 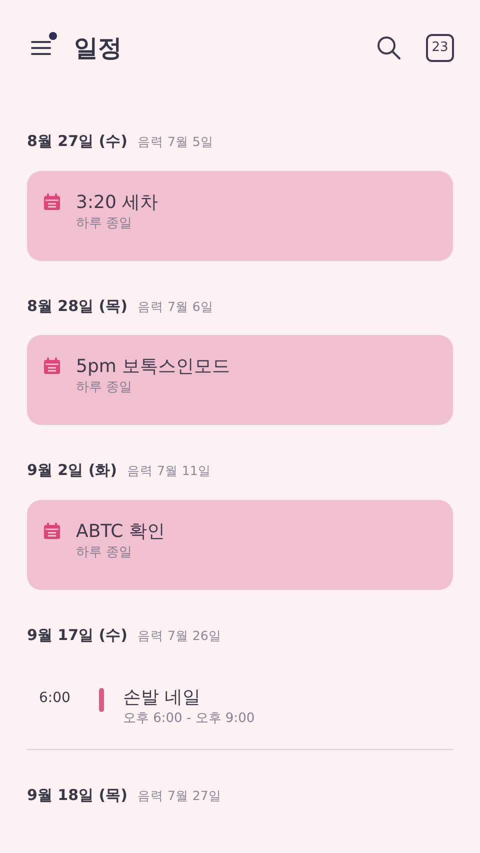 What do you see at coordinates (240, 380) in the screenshot?
I see `event-card: 5pm 보톡스인모드 하루 종일` at bounding box center [240, 380].